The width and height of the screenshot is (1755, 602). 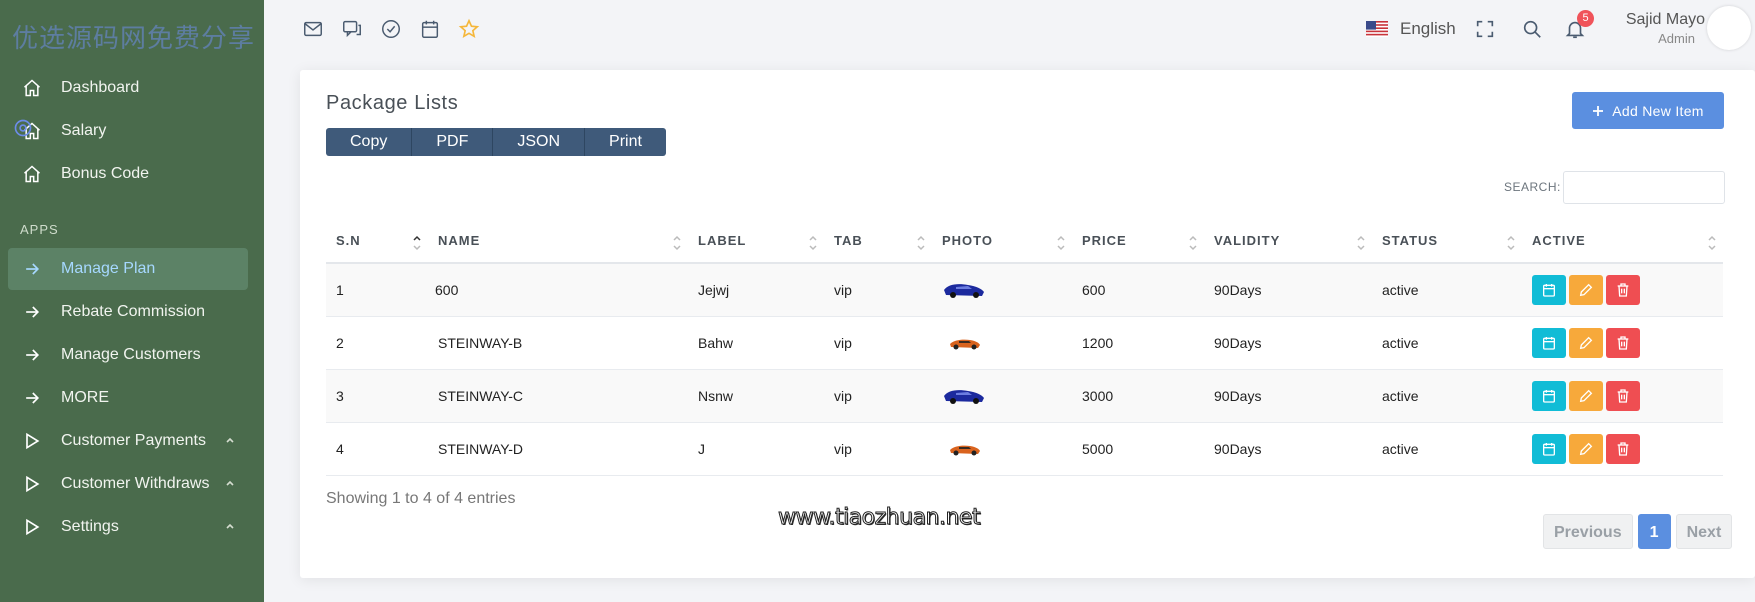 I want to click on sidebar-item-rebate-commission: Rebate Commission, so click(x=128, y=312).